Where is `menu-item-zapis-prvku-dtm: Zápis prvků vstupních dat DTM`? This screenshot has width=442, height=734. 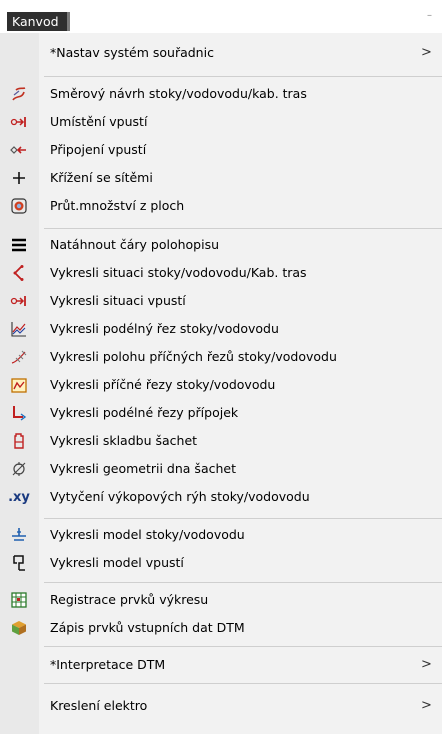 menu-item-zapis-prvku-dtm: Zápis prvků vstupních dat DTM is located at coordinates (221, 627).